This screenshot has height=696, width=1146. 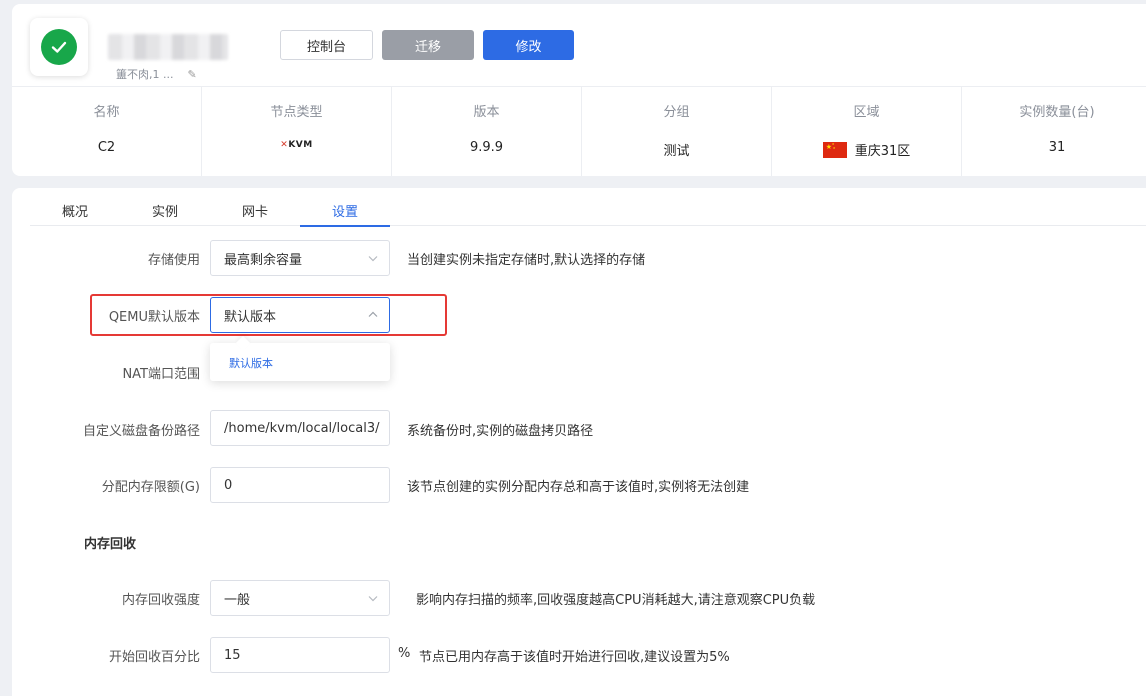 What do you see at coordinates (867, 131) in the screenshot?
I see `info-col-region: 区域 ★ ★ ★ 重庆31区` at bounding box center [867, 131].